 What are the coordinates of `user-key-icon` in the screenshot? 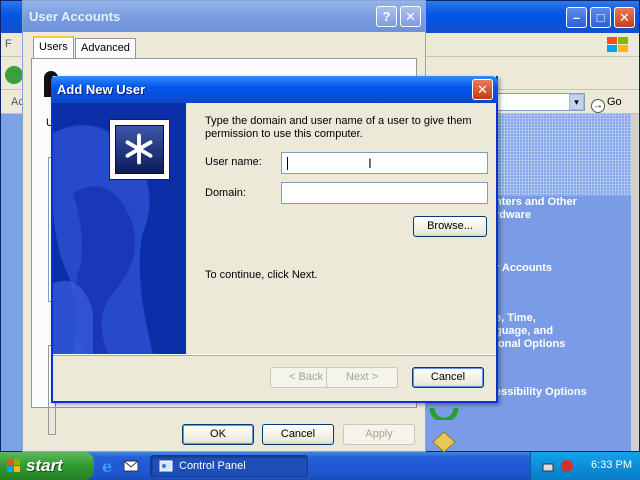 It's located at (139, 149).